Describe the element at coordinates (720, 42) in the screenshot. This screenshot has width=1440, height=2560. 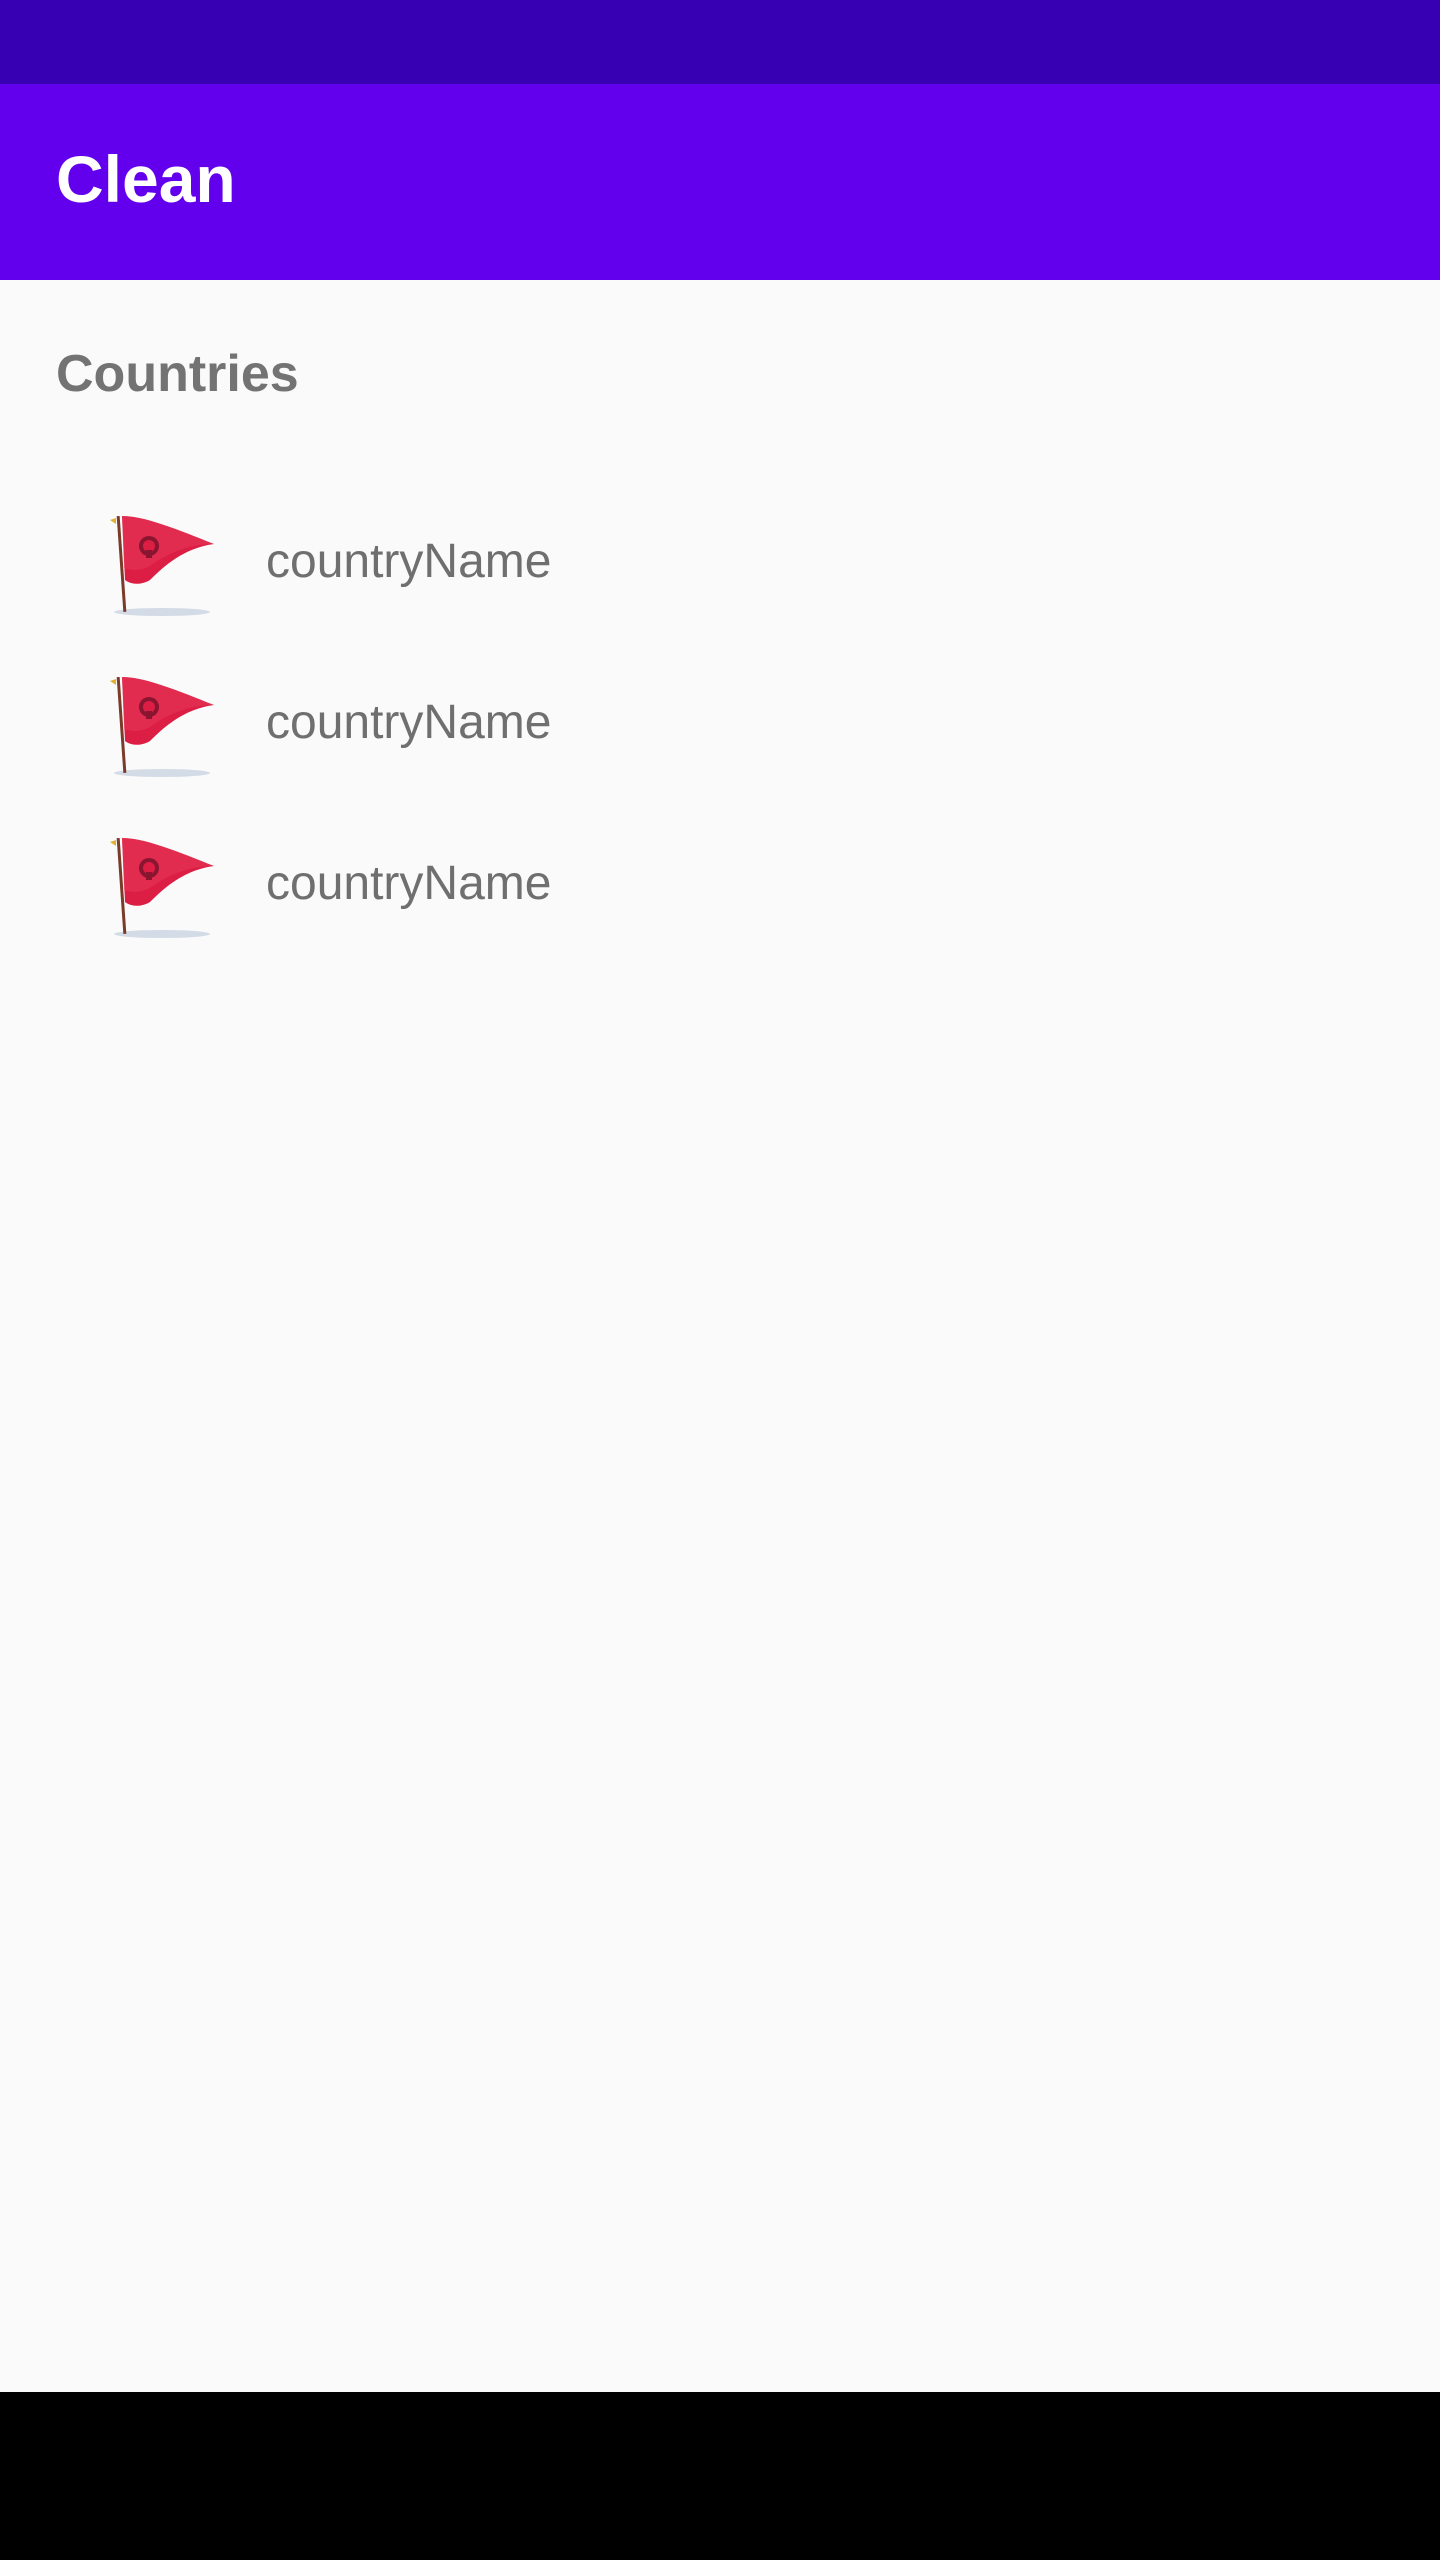
I see `status-bar` at that location.